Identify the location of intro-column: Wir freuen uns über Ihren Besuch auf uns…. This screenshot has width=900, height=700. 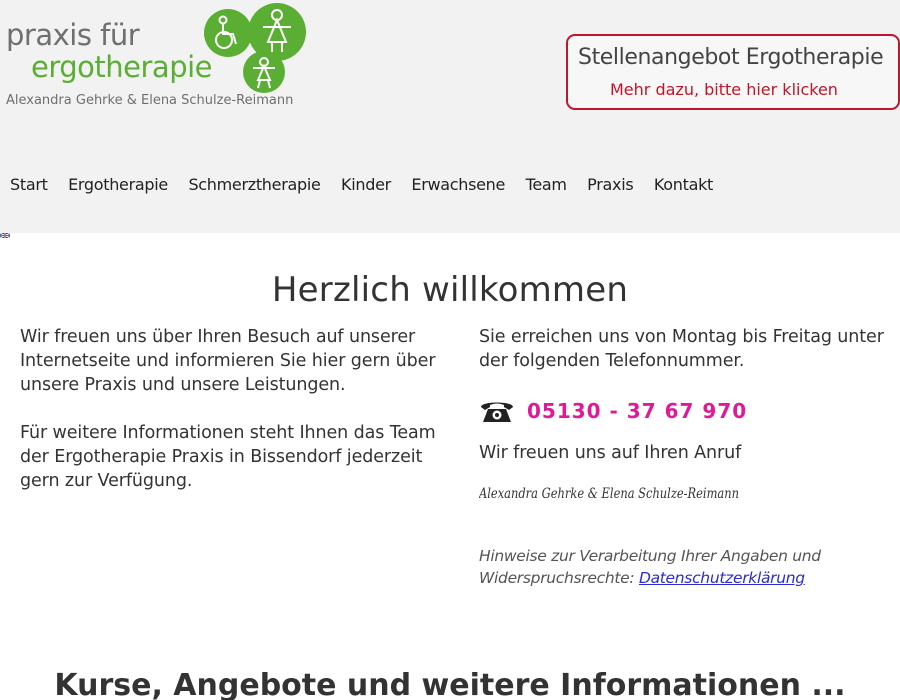
(230, 421).